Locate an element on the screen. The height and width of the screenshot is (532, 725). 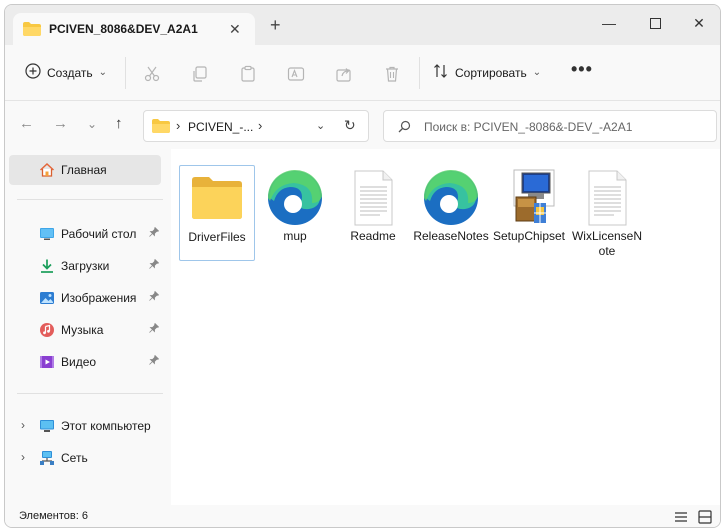
search-box: Поиск в: PCIVEN_-8086&-DEV_-A2A1 is located at coordinates (550, 126).